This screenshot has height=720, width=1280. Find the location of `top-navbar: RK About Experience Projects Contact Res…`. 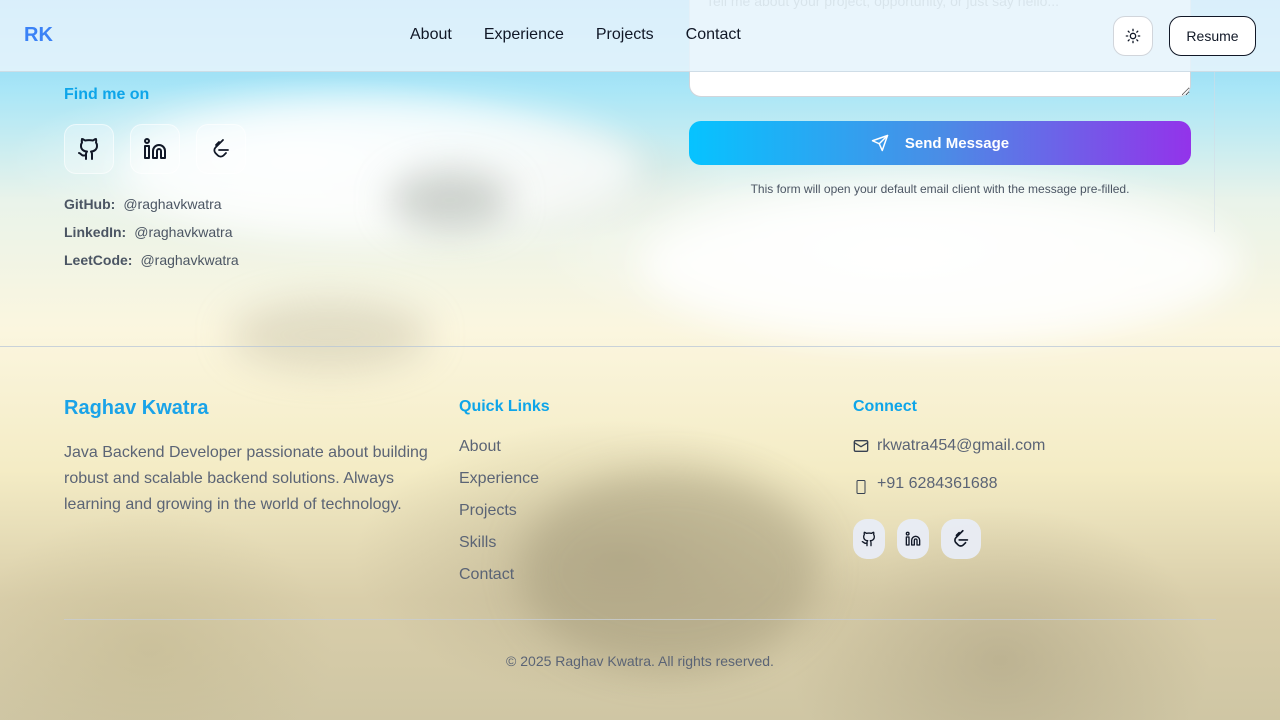

top-navbar: RK About Experience Projects Contact Res… is located at coordinates (640, 36).